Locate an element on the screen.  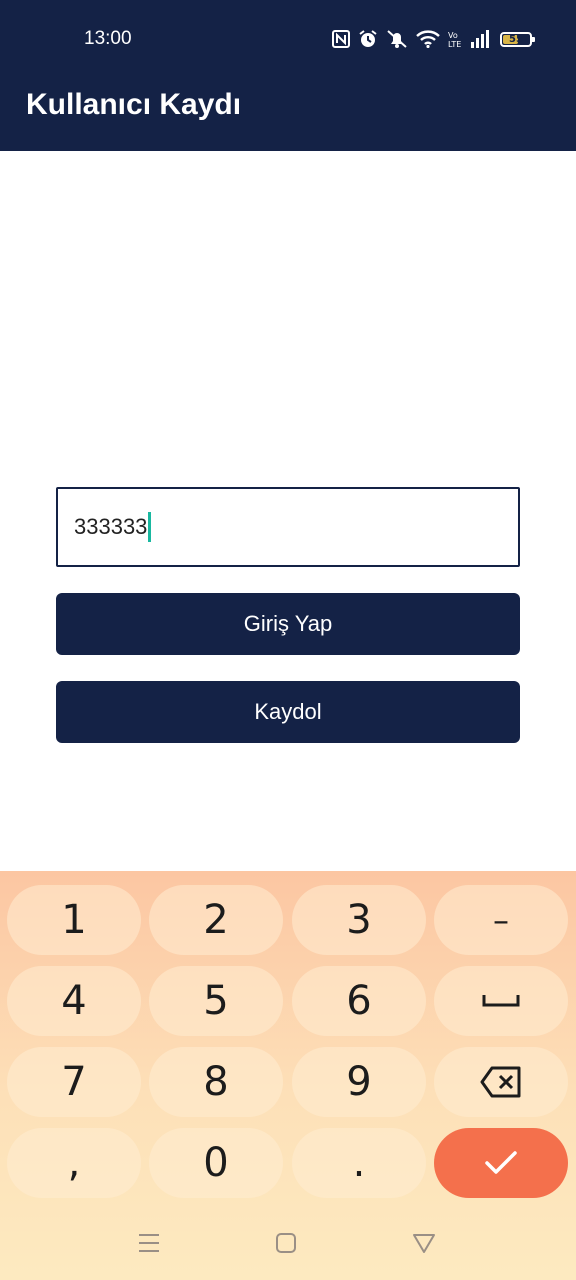
key-6: 6 is located at coordinates (359, 1001).